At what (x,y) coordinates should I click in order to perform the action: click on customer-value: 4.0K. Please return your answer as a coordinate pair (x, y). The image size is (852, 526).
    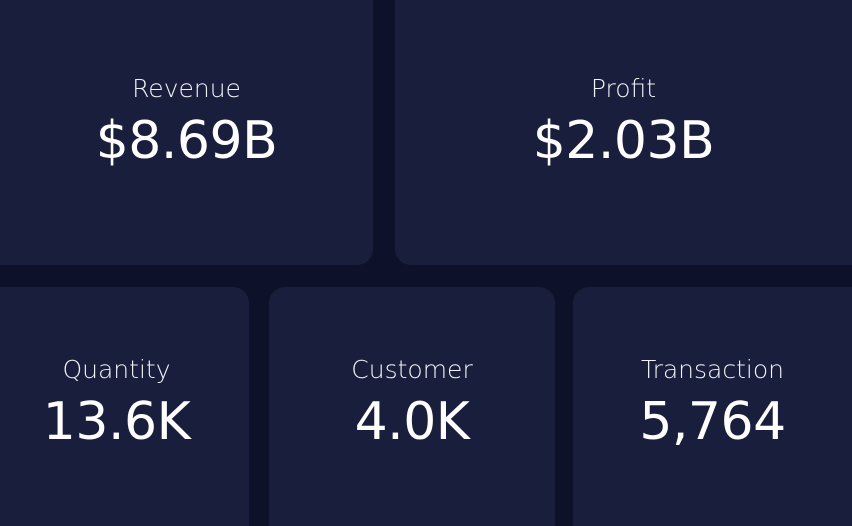
    Looking at the image, I should click on (412, 422).